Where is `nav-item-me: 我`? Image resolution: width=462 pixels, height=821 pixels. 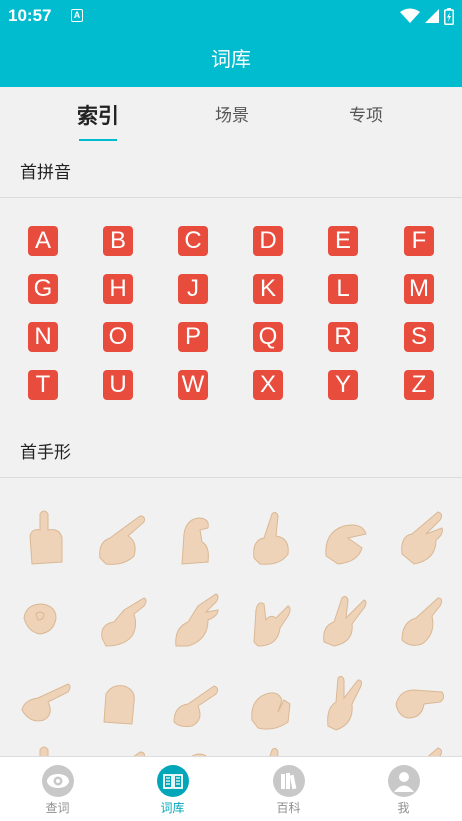 nav-item-me: 我 is located at coordinates (403, 789).